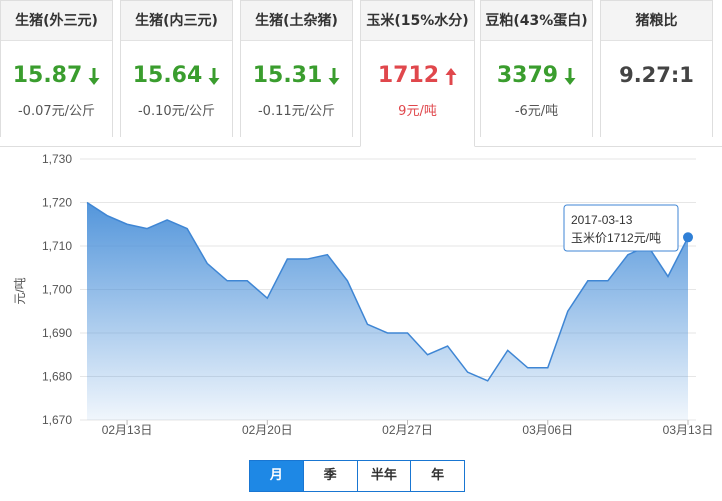 This screenshot has width=722, height=501. I want to click on x-tick-label: 03月13日, so click(688, 430).